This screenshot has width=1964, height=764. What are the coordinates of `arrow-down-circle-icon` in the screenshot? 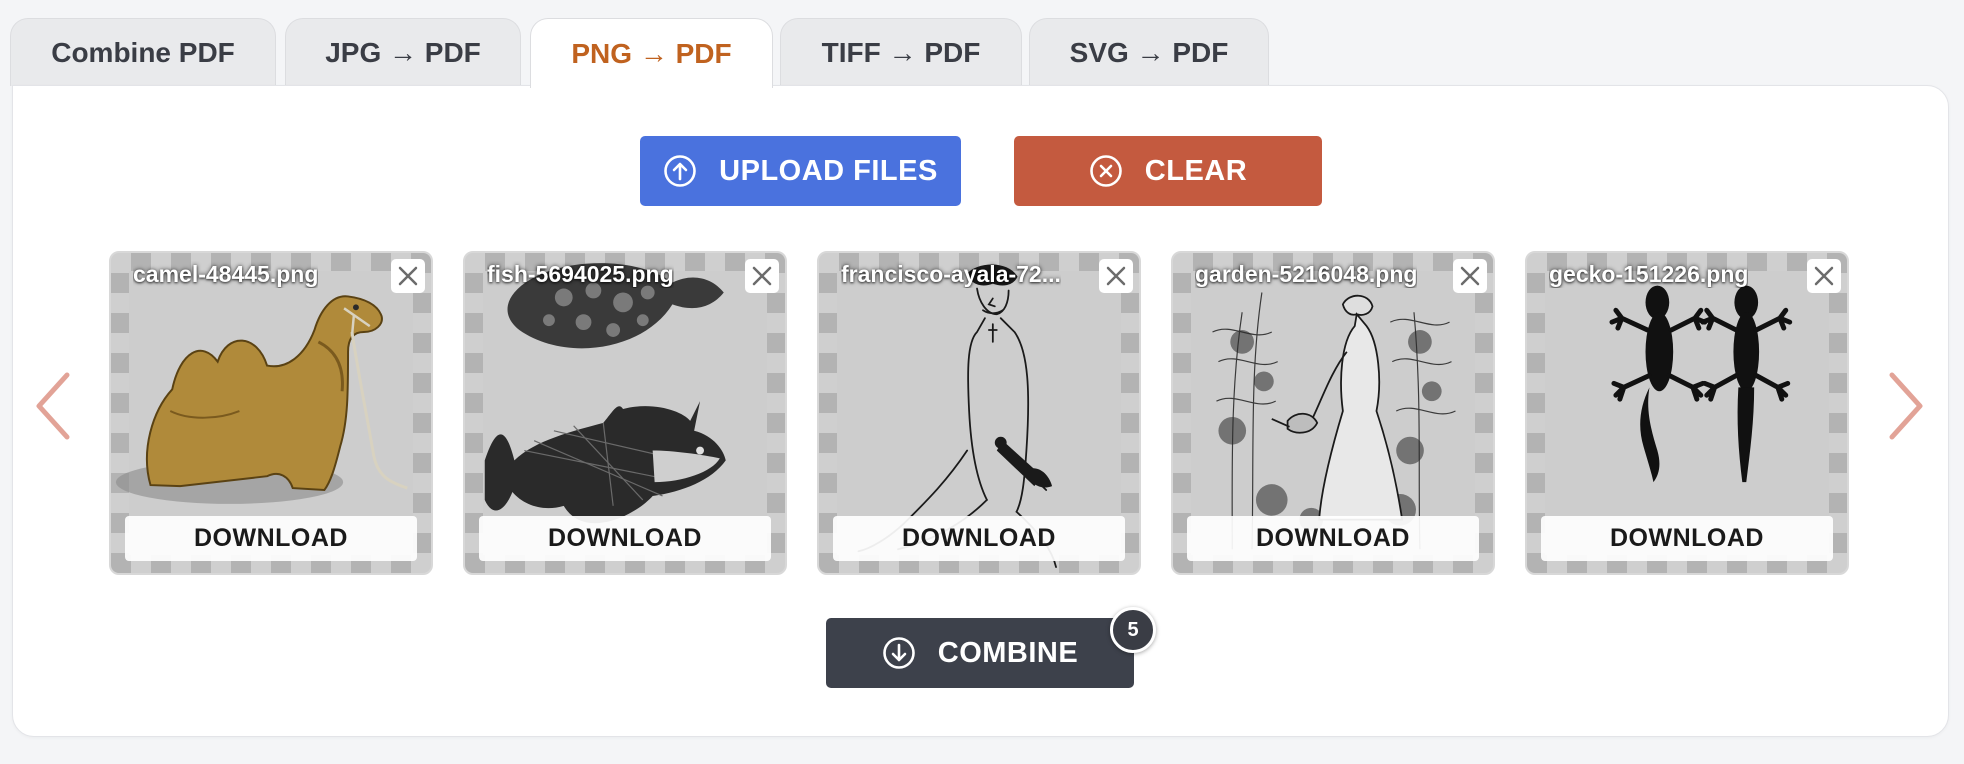 It's located at (899, 653).